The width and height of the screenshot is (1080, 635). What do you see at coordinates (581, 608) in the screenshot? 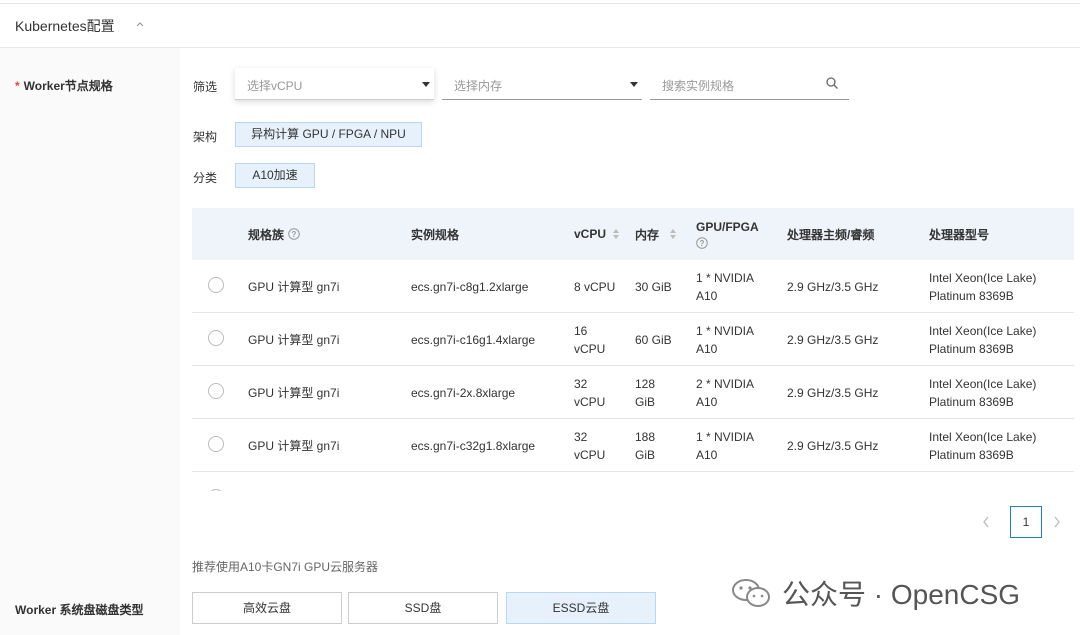
I see `disk-option-essd: ESSD云盘` at bounding box center [581, 608].